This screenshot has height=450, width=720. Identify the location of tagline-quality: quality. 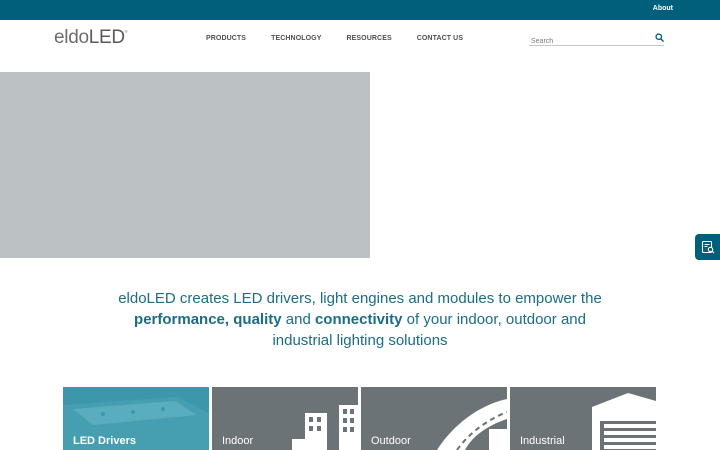
(257, 319).